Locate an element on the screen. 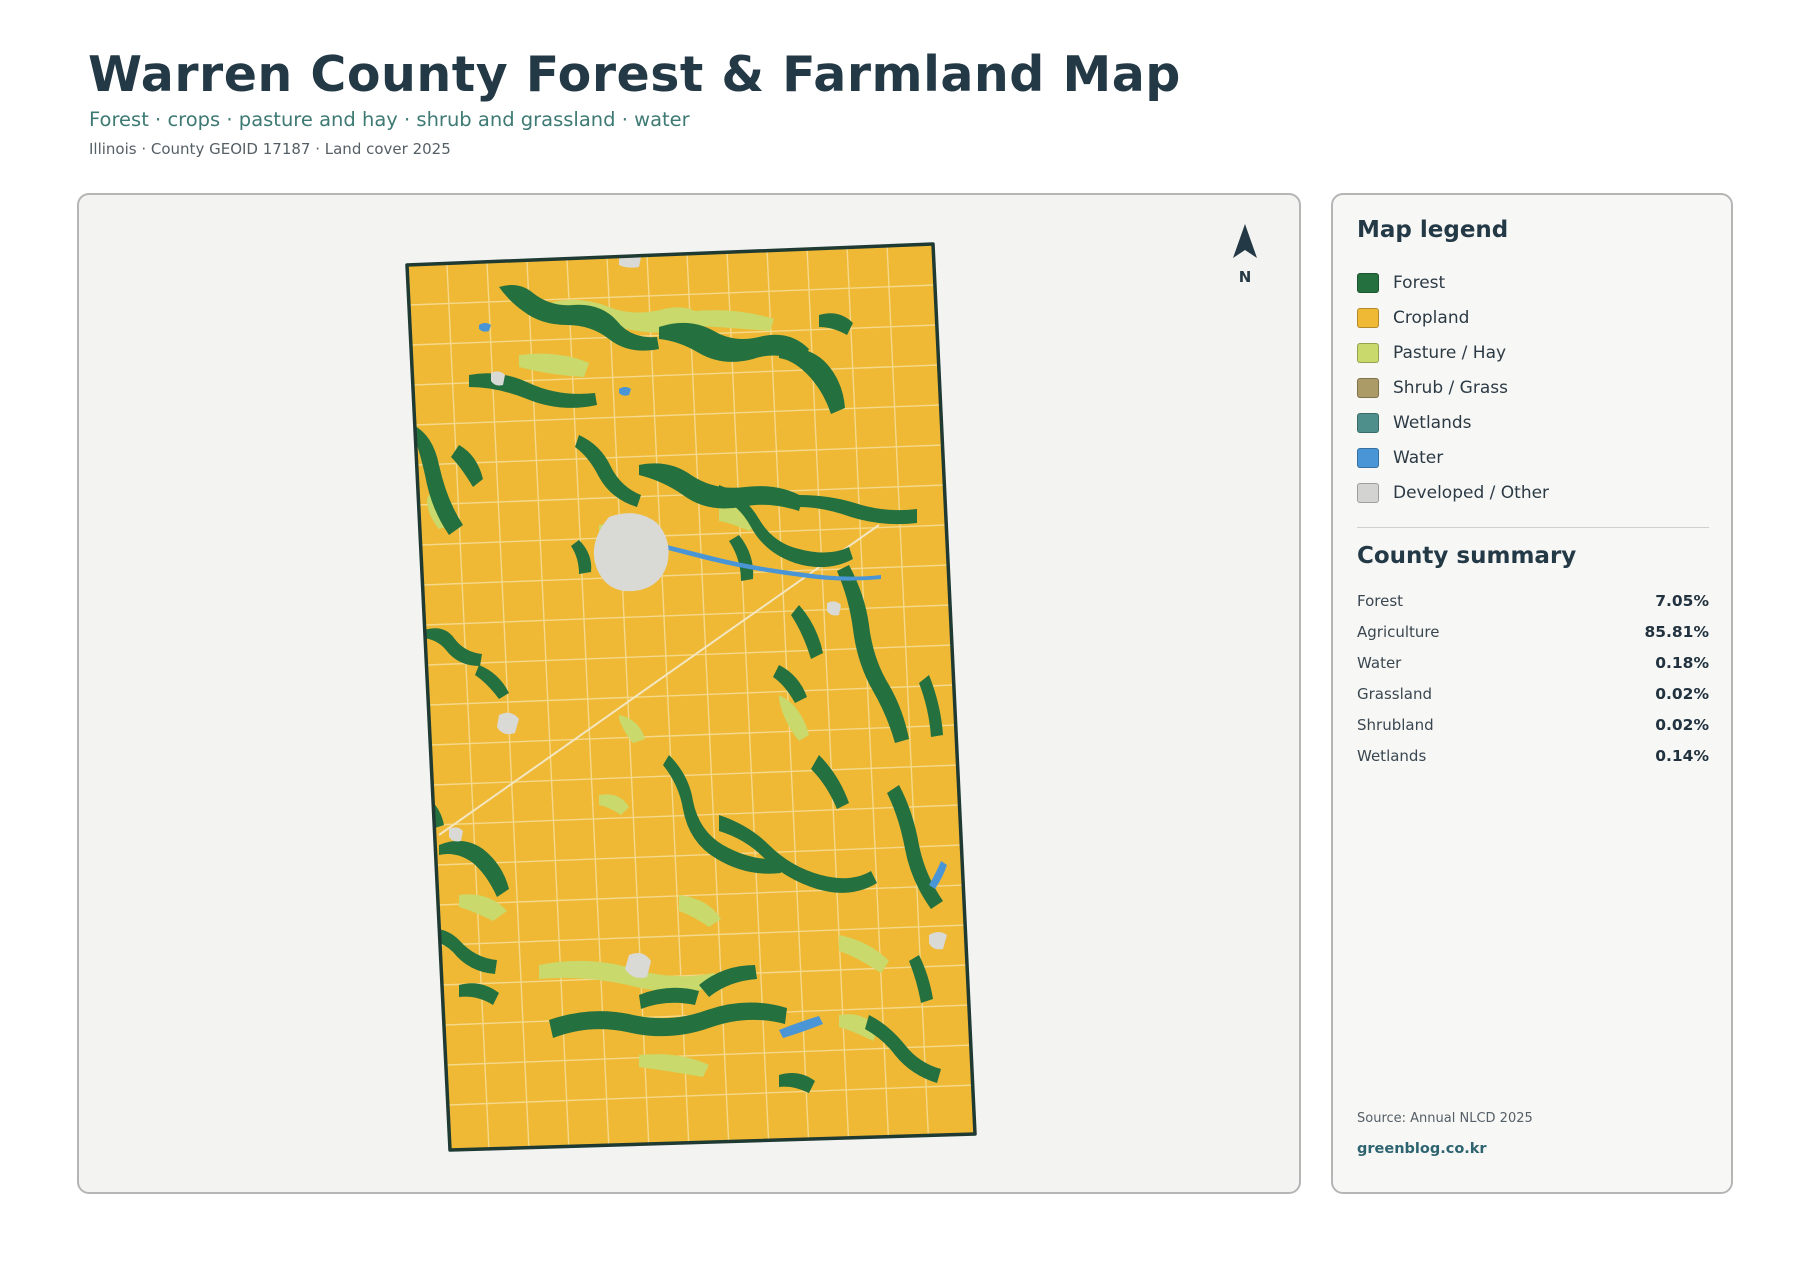 The width and height of the screenshot is (1800, 1273). summary-value: 0.14% is located at coordinates (1682, 755).